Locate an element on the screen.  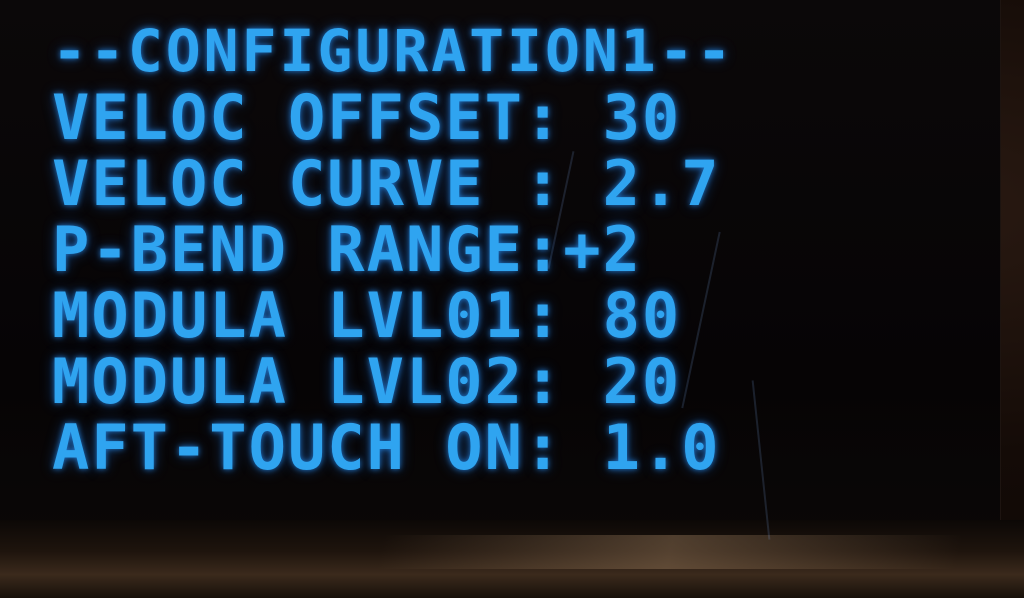
row-value: +2 is located at coordinates (602, 249).